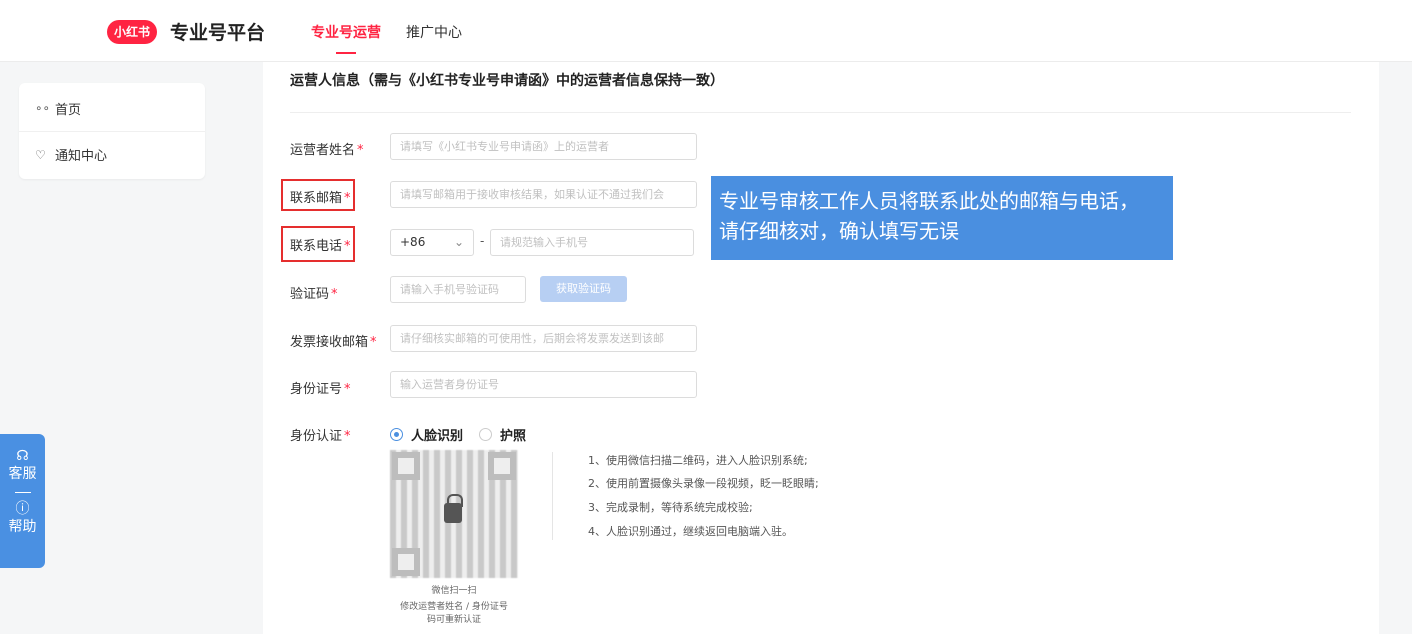 Image resolution: width=1412 pixels, height=634 pixels. I want to click on bell-icon: ♡, so click(40, 154).